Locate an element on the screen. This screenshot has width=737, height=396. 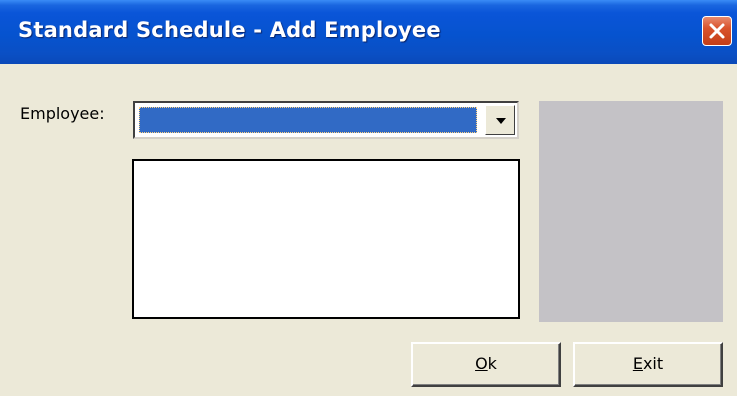
employee-dropdown is located at coordinates (326, 120).